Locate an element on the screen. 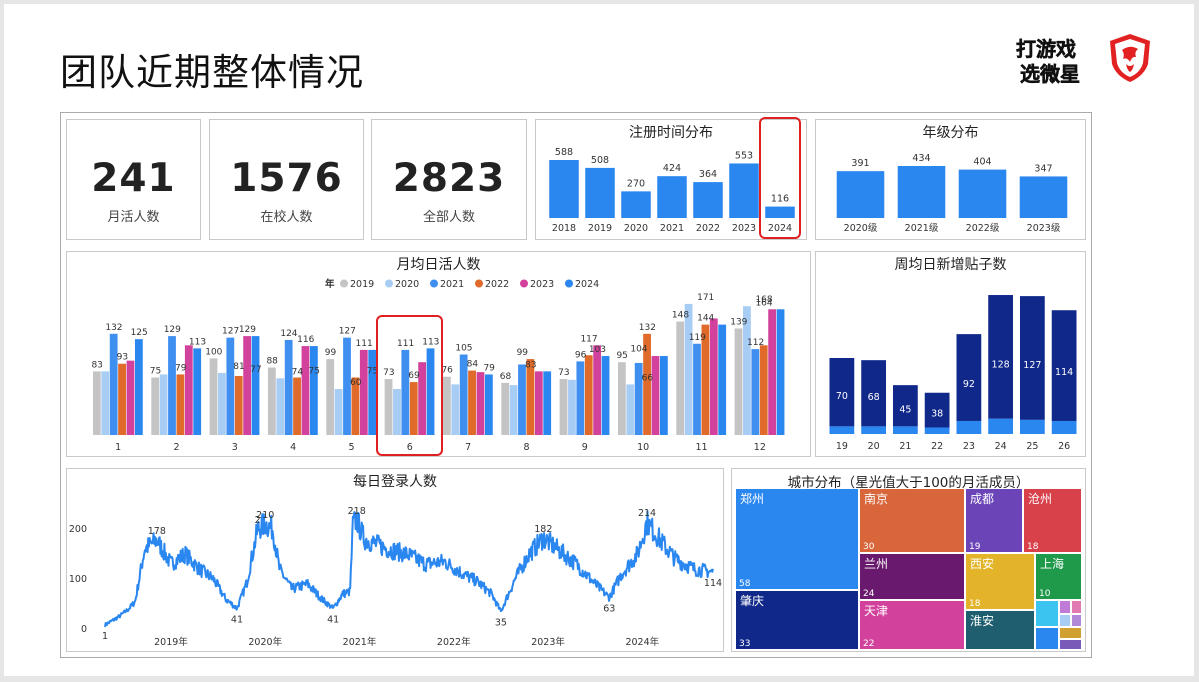 The image size is (1199, 682). bar-2020级 is located at coordinates (860, 194).